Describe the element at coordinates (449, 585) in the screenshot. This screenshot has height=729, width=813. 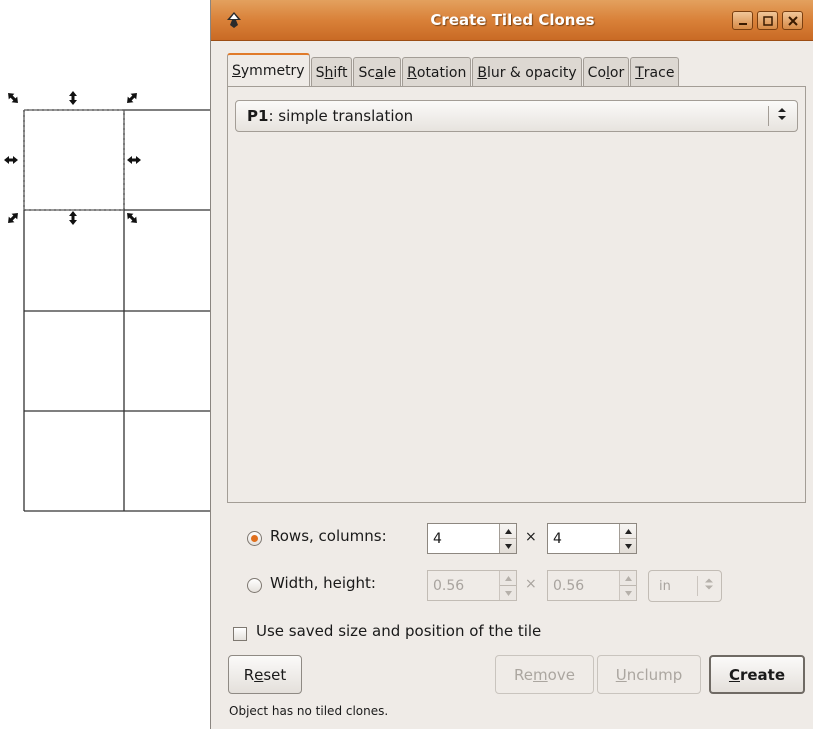
I see `width-value: 0.56` at that location.